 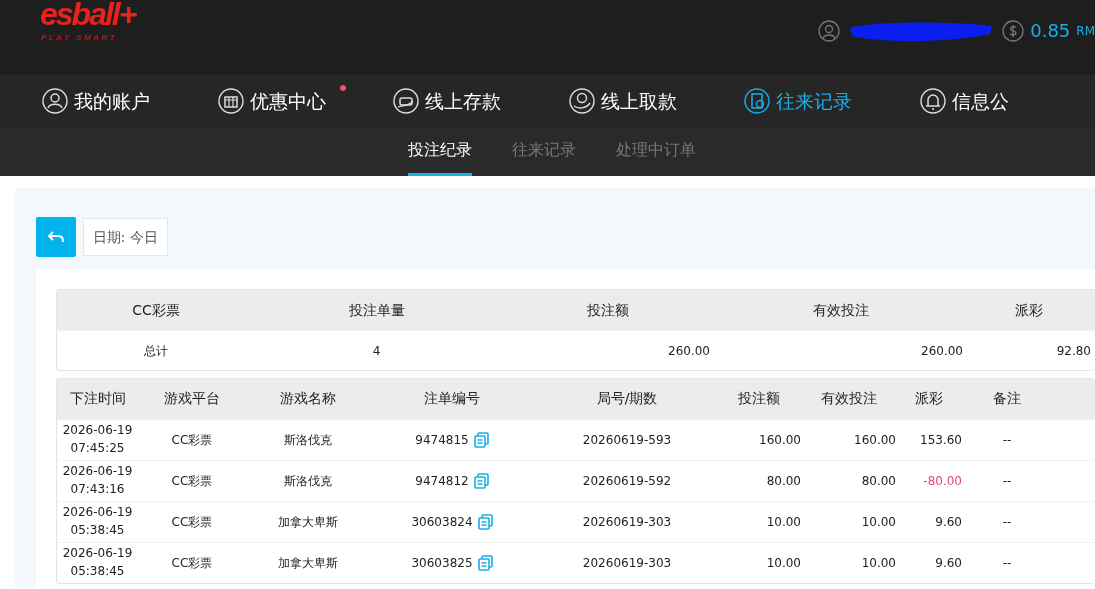 I want to click on nav-item: 我的账户, so click(x=130, y=101).